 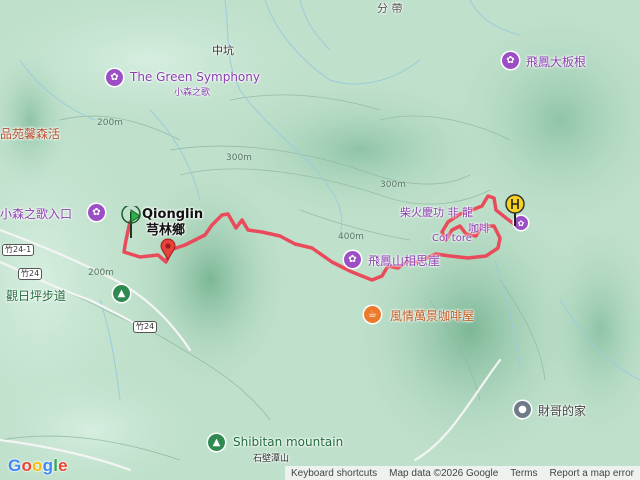 I want to click on location-pin-icon, so click(x=168, y=250).